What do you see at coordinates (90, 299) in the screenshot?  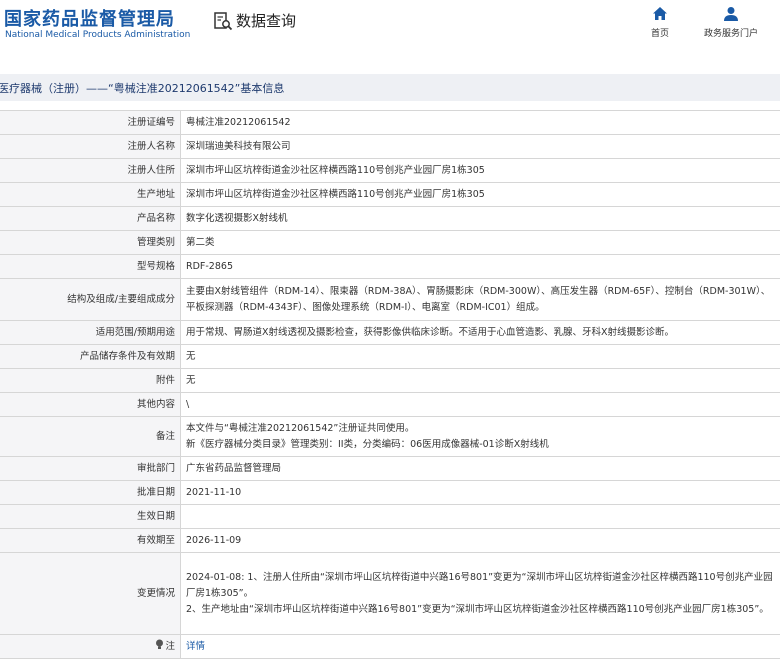 I see `row-label: 结构及组成/主要组成成分` at bounding box center [90, 299].